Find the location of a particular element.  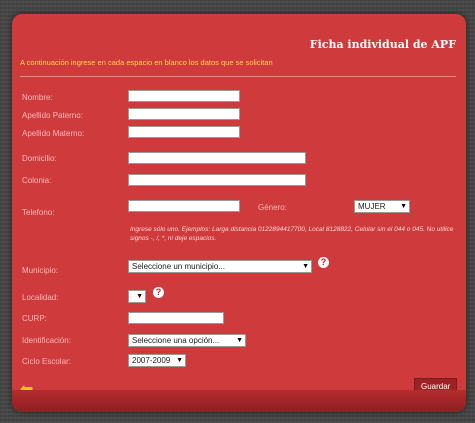

identificacion-label: Identificación: is located at coordinates (46, 340).